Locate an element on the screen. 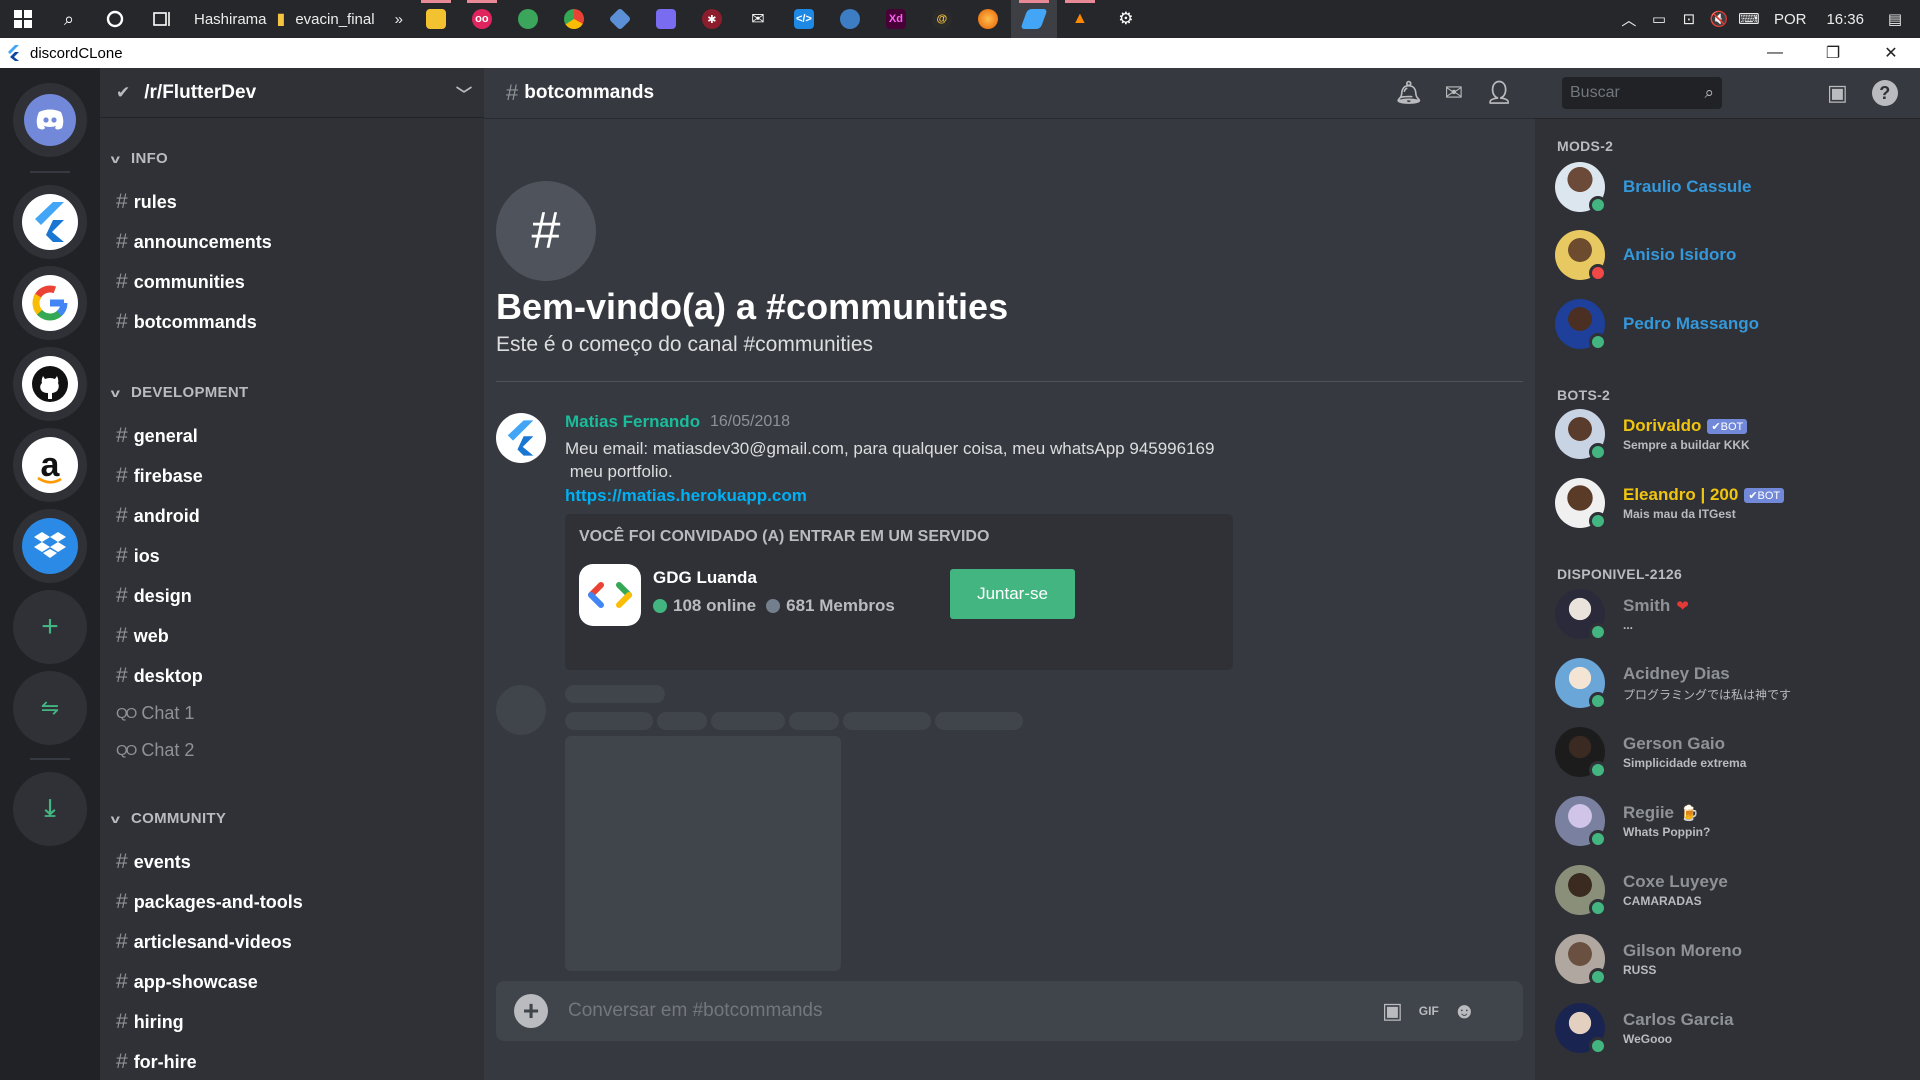 The image size is (1920, 1080). category-development: v DEVELOPMENT is located at coordinates (180, 392).